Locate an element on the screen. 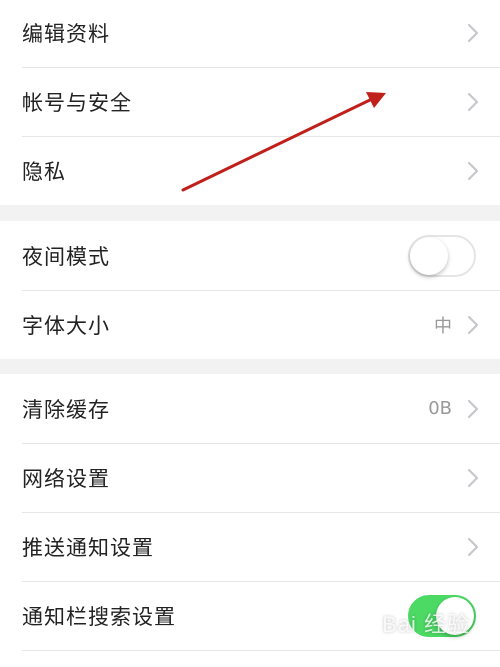 The height and width of the screenshot is (667, 500). watermark-logo: Bai 经验 is located at coordinates (426, 623).